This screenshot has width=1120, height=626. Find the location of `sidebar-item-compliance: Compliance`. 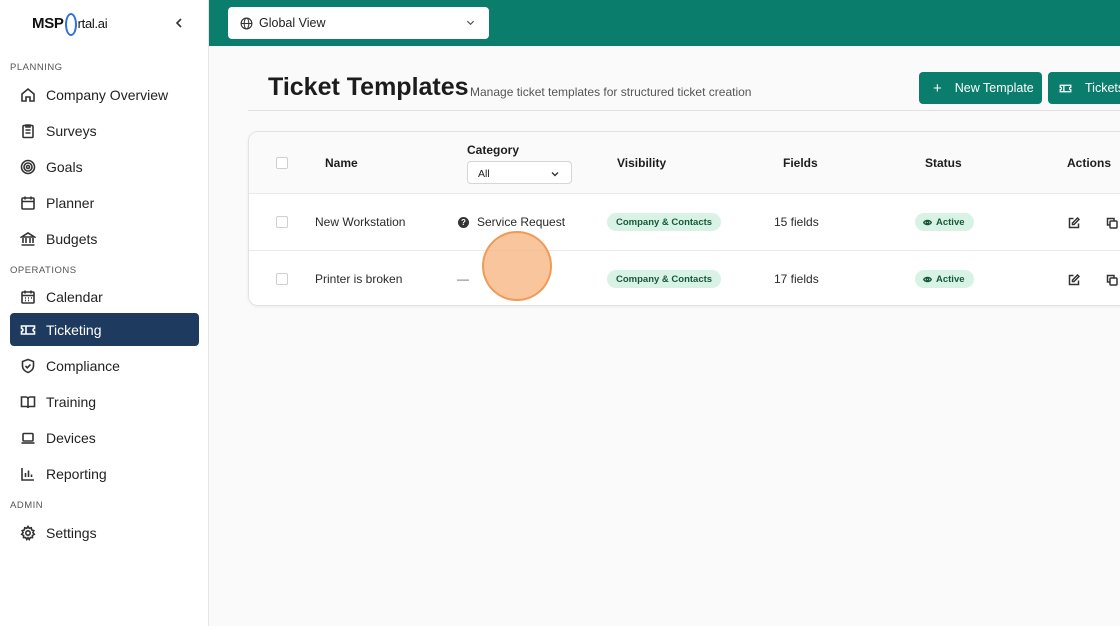

sidebar-item-compliance: Compliance is located at coordinates (104, 365).